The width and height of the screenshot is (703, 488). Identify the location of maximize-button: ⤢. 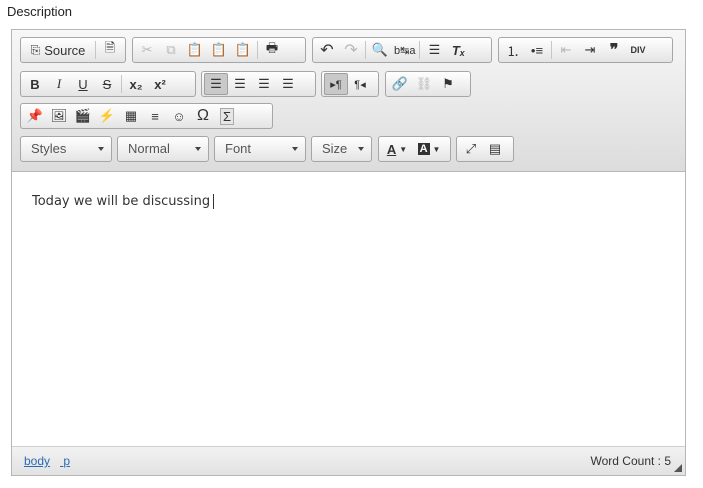
(471, 149).